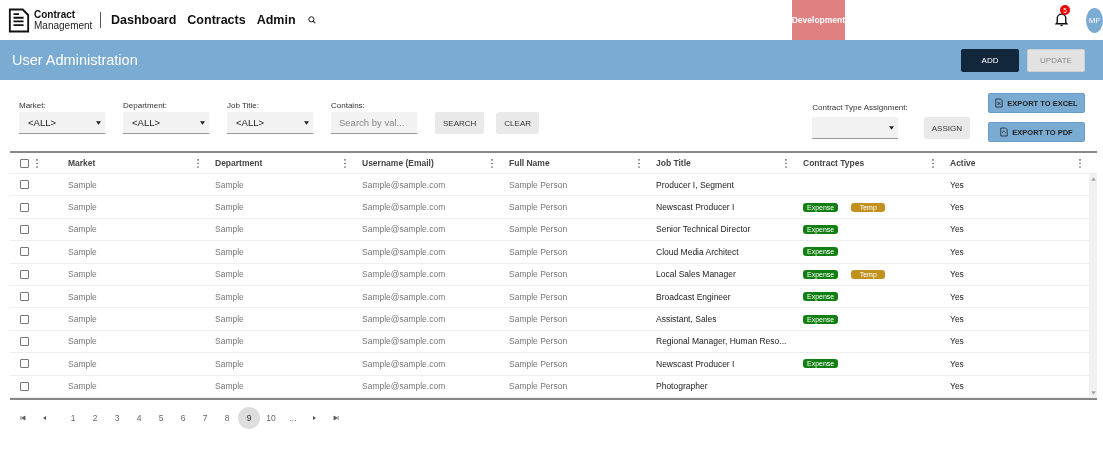 Image resolution: width=1103 pixels, height=471 pixels. What do you see at coordinates (161, 417) in the screenshot?
I see `page-number: 5` at bounding box center [161, 417].